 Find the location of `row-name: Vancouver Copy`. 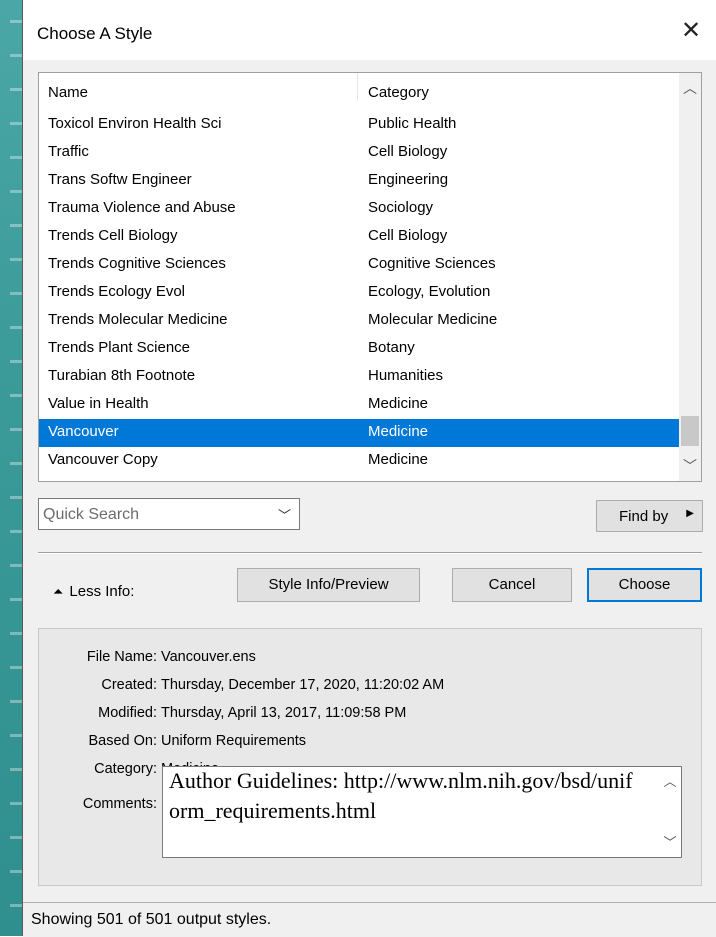

row-name: Vancouver Copy is located at coordinates (103, 459).